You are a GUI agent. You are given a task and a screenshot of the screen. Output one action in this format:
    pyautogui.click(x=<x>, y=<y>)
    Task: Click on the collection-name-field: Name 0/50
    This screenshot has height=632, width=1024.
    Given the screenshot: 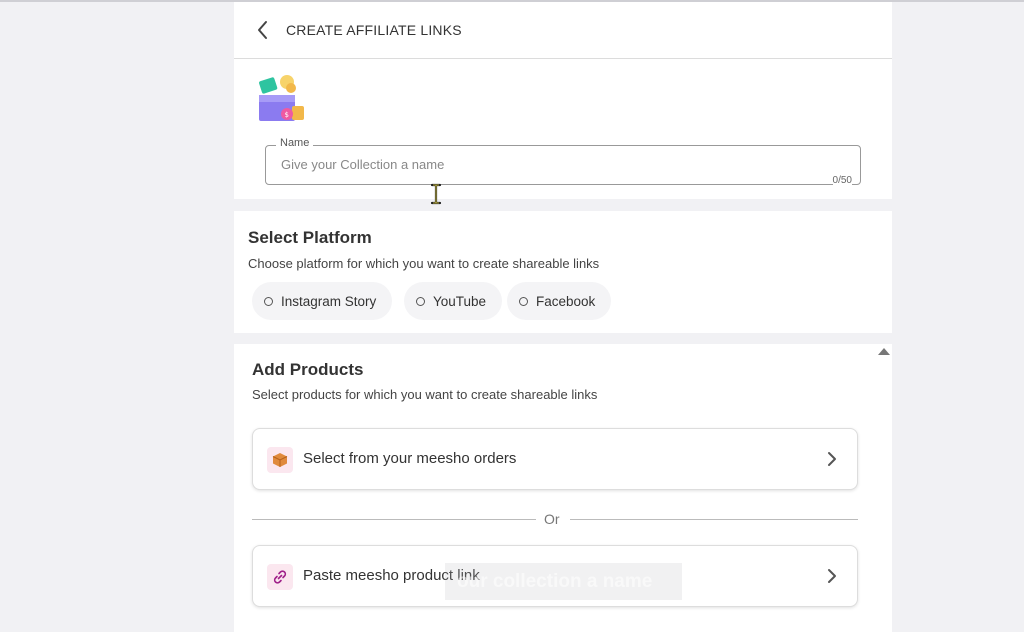 What is the action you would take?
    pyautogui.click(x=563, y=161)
    